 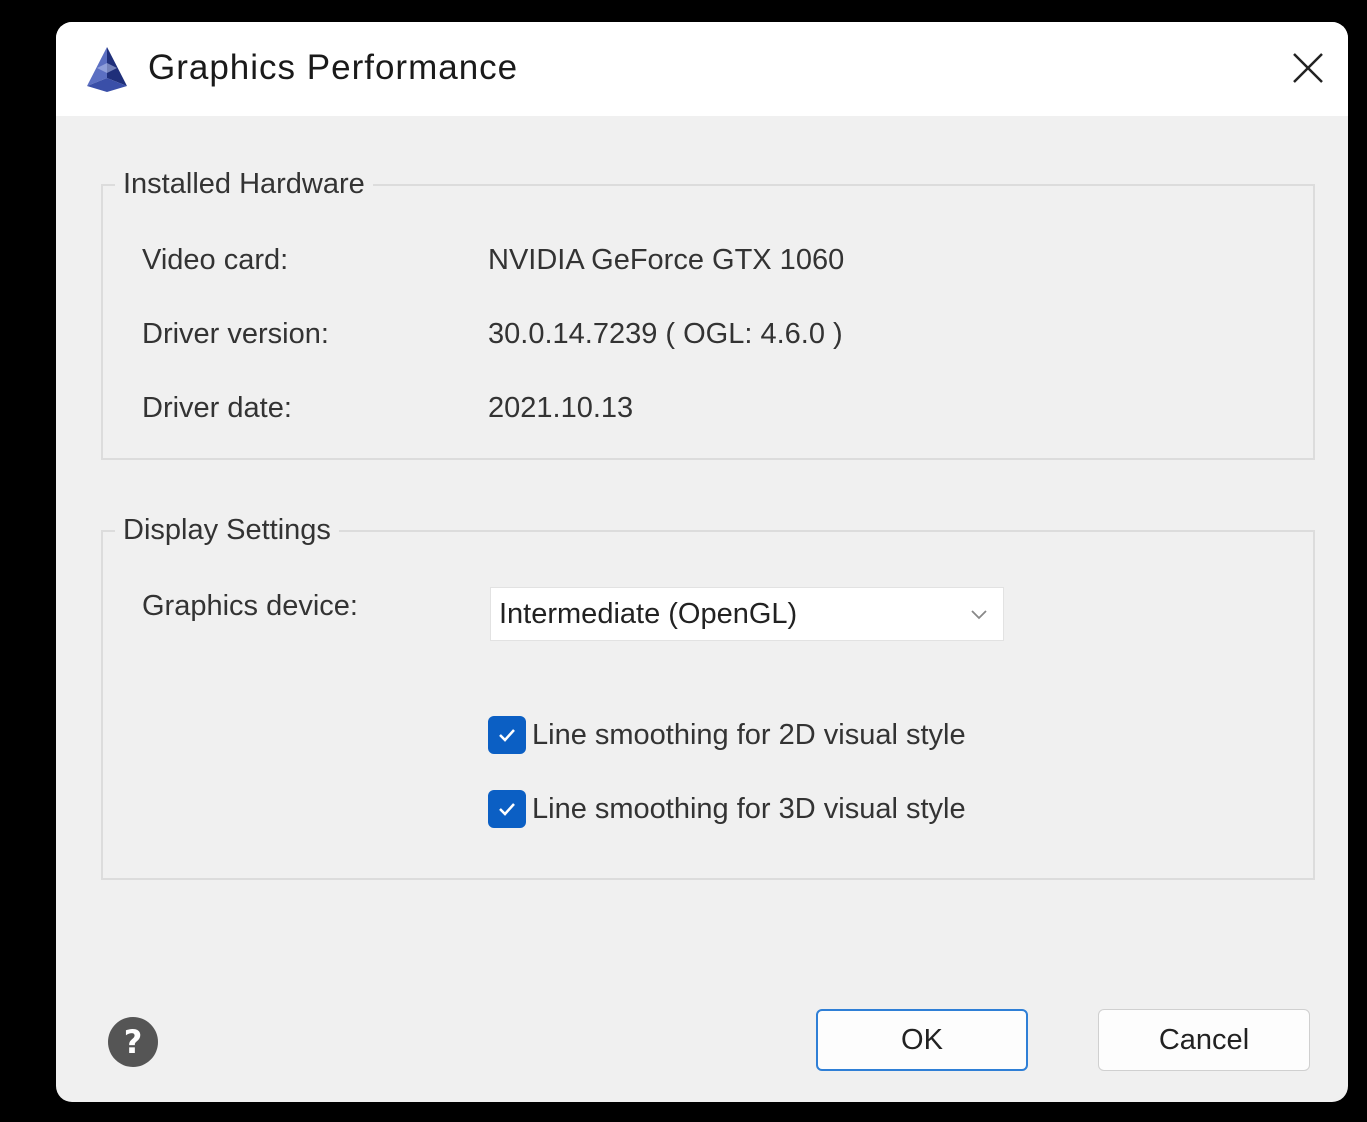 I want to click on close-button, so click(x=1308, y=68).